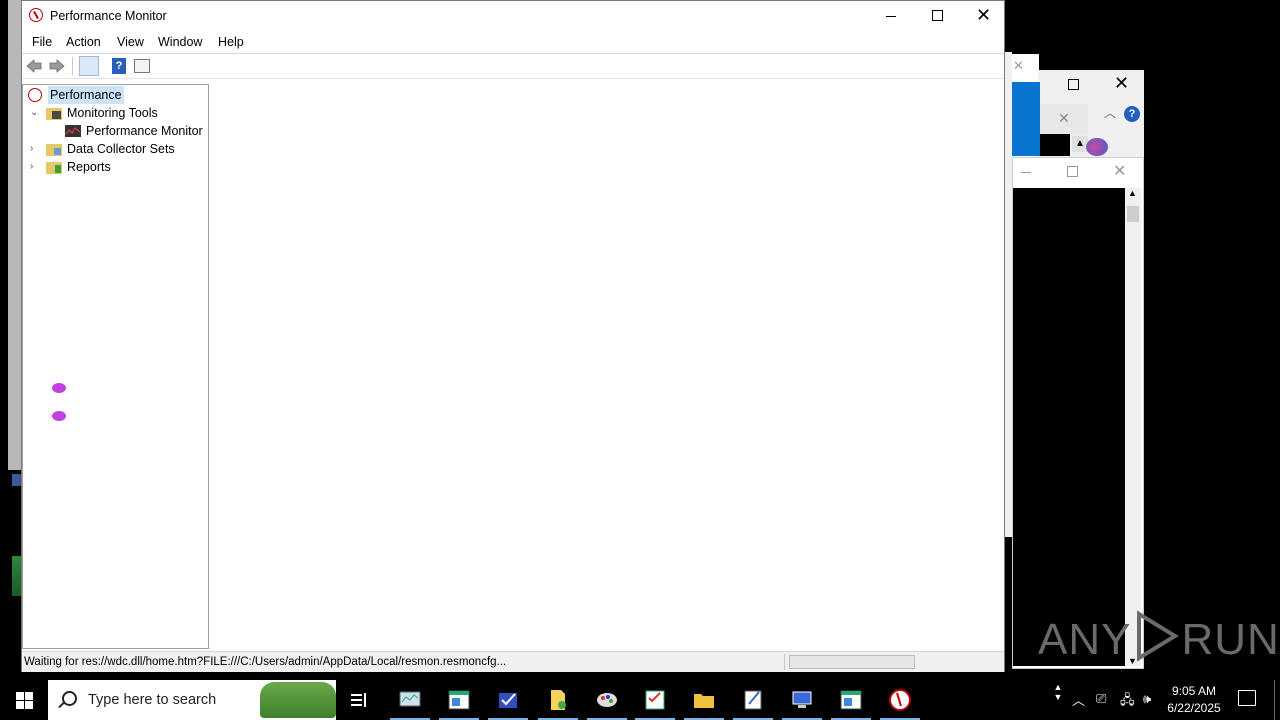  I want to click on app-window-icon, so click(459, 700).